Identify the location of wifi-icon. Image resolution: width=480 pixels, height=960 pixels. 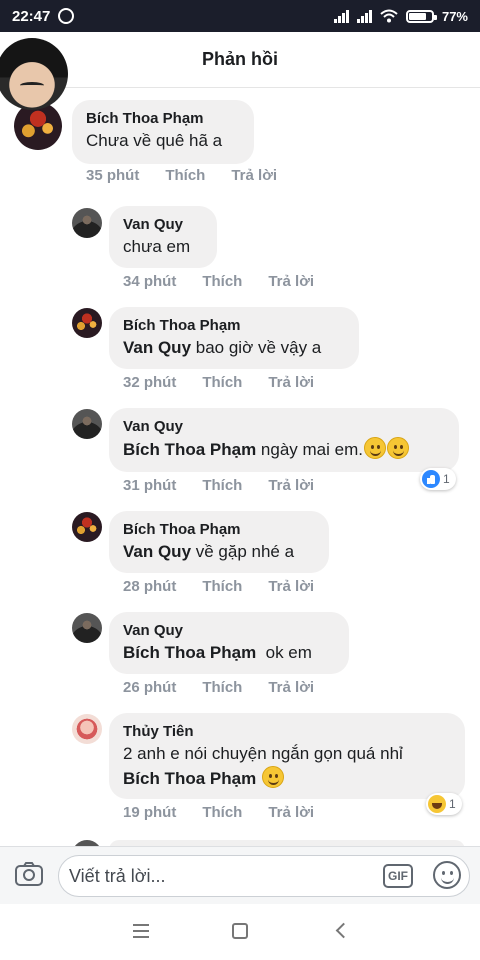
(389, 16).